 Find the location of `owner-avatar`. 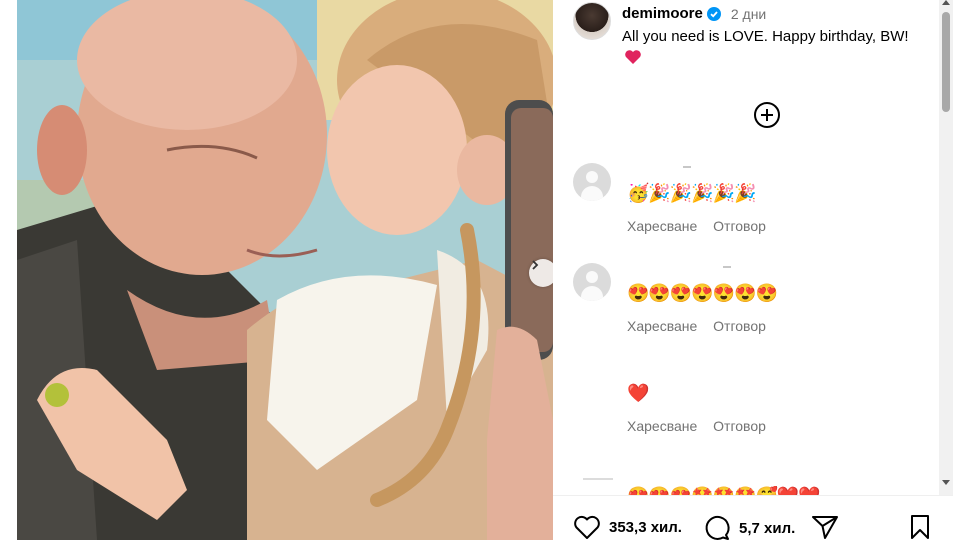

owner-avatar is located at coordinates (592, 21).